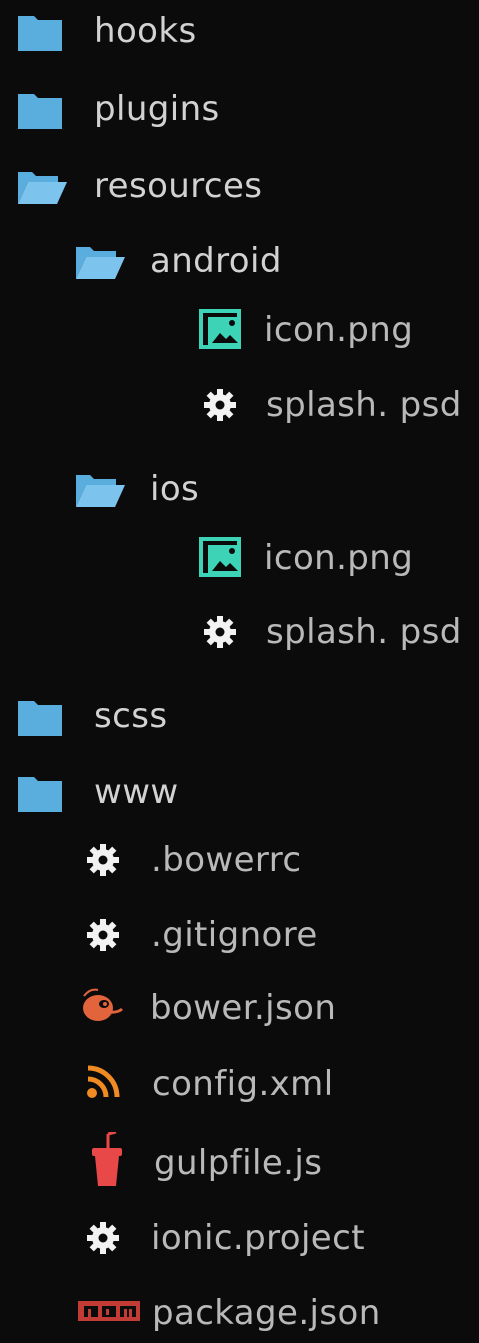  I want to click on tree-item-hooks: hooks, so click(106, 31).